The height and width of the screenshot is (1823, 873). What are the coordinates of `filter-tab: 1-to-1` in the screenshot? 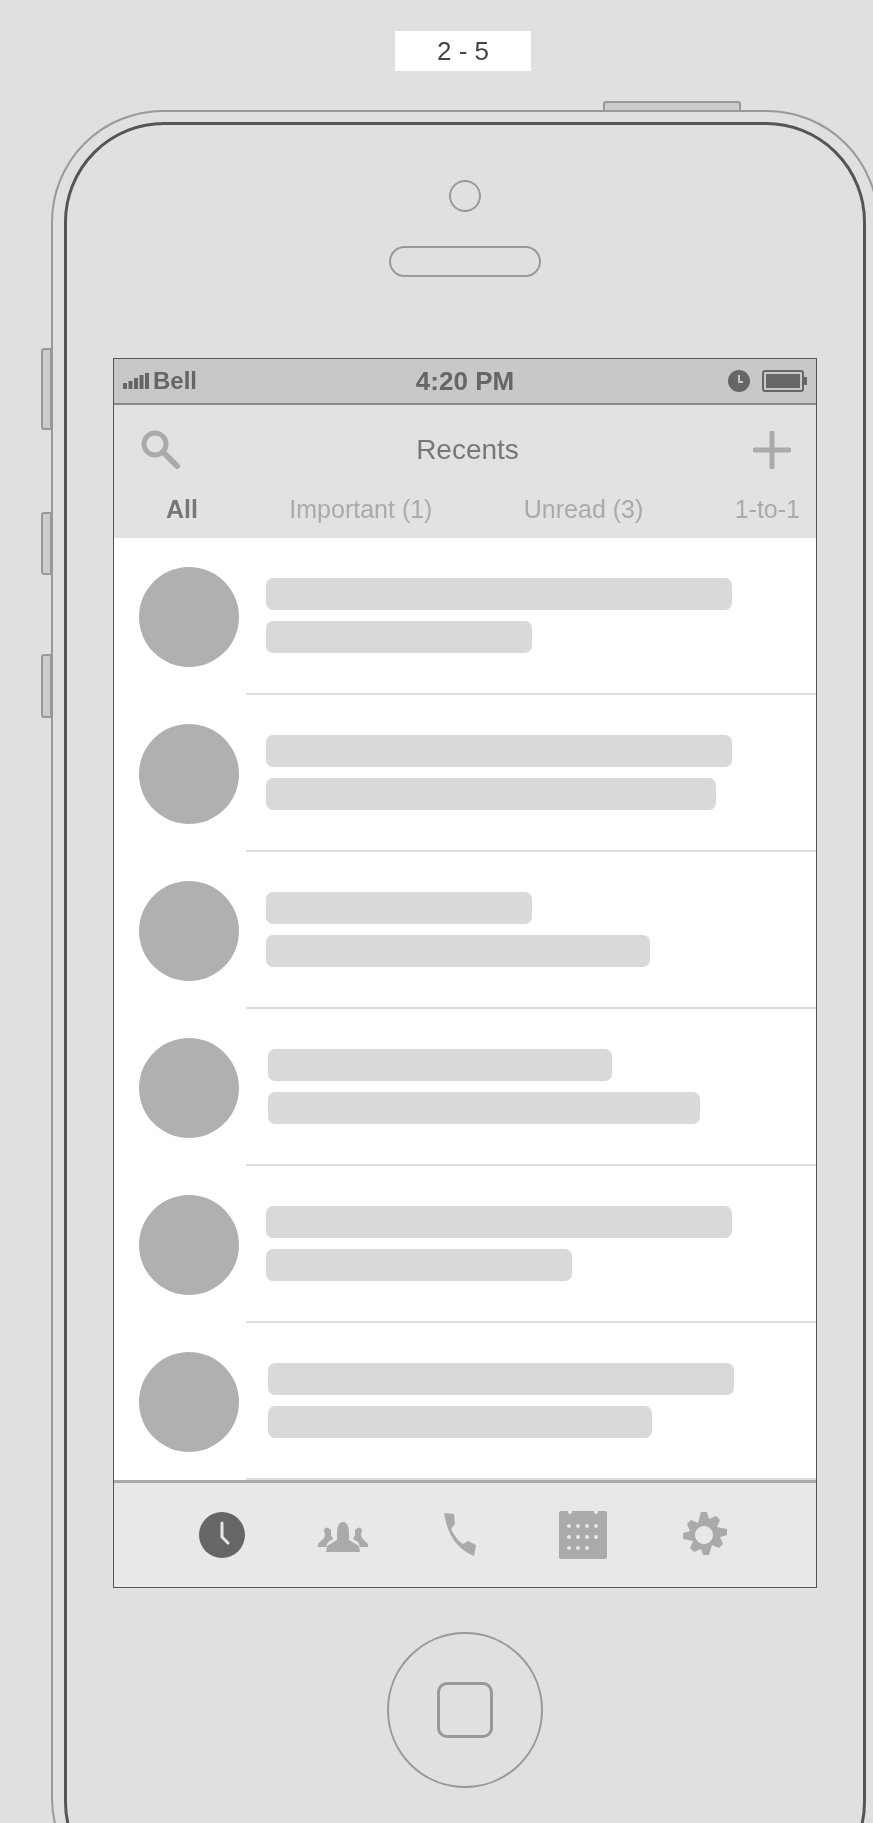 It's located at (767, 509).